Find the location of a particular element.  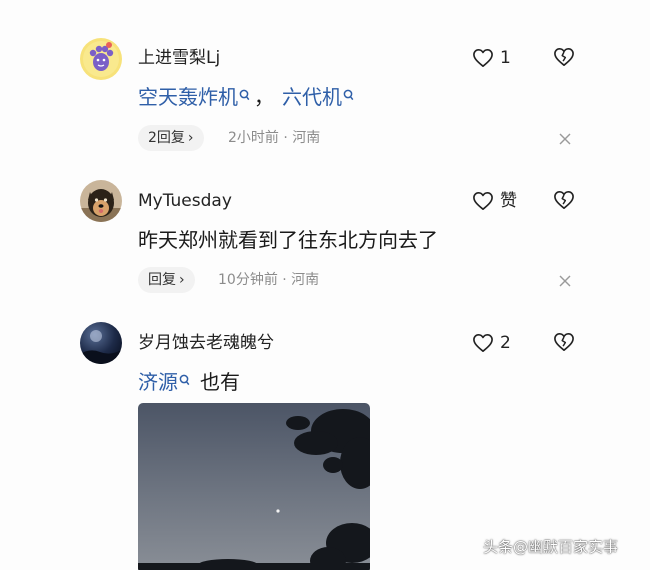

watermark: 头条@幽默百家实事 is located at coordinates (551, 547).